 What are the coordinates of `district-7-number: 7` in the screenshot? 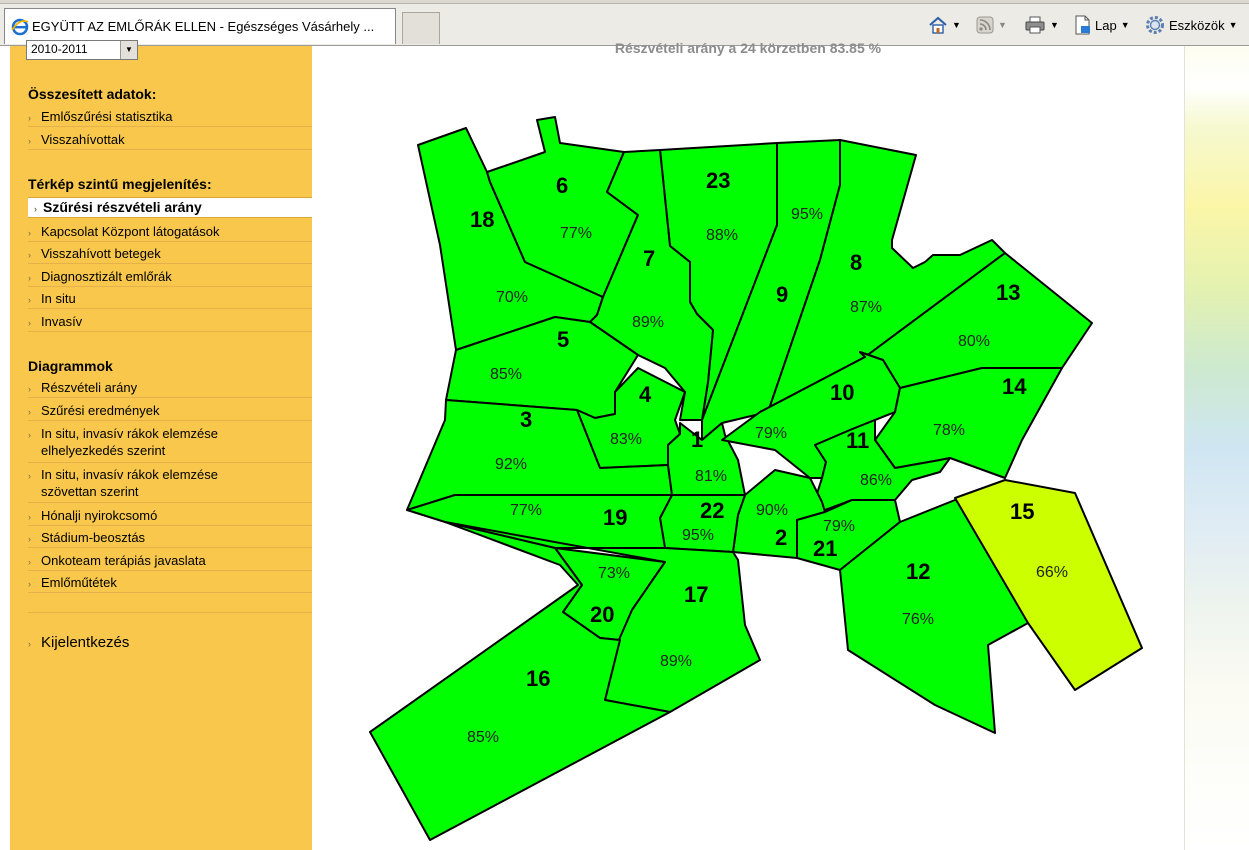 It's located at (649, 258).